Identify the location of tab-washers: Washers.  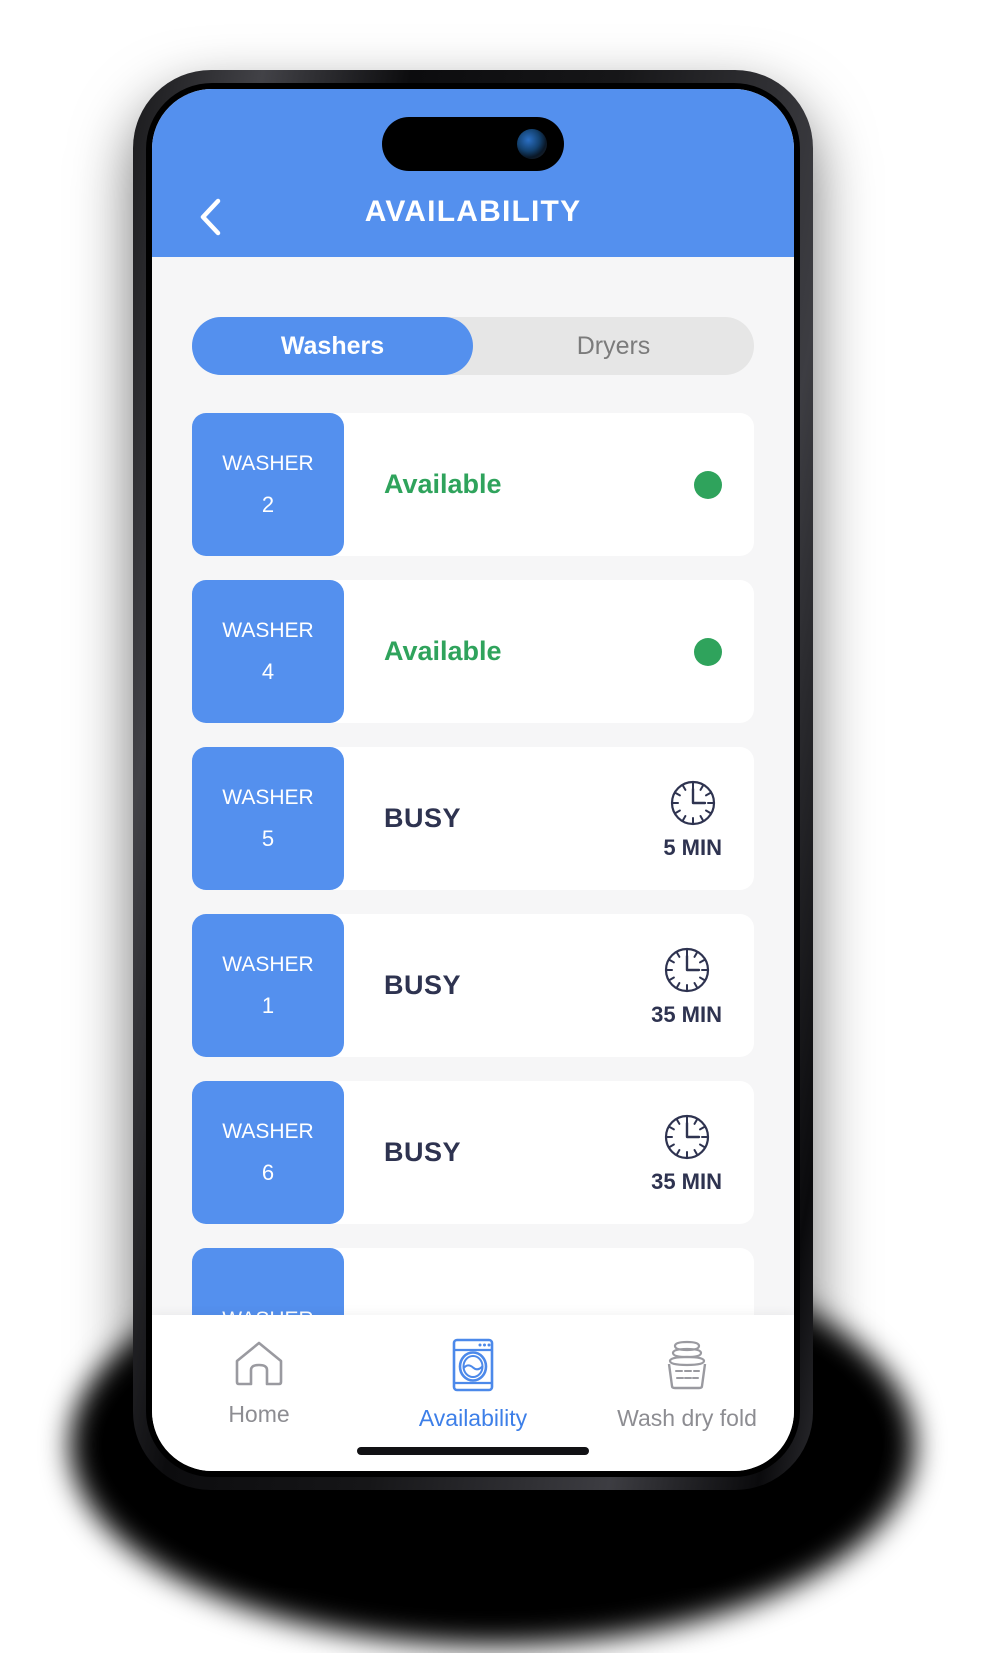
(332, 346).